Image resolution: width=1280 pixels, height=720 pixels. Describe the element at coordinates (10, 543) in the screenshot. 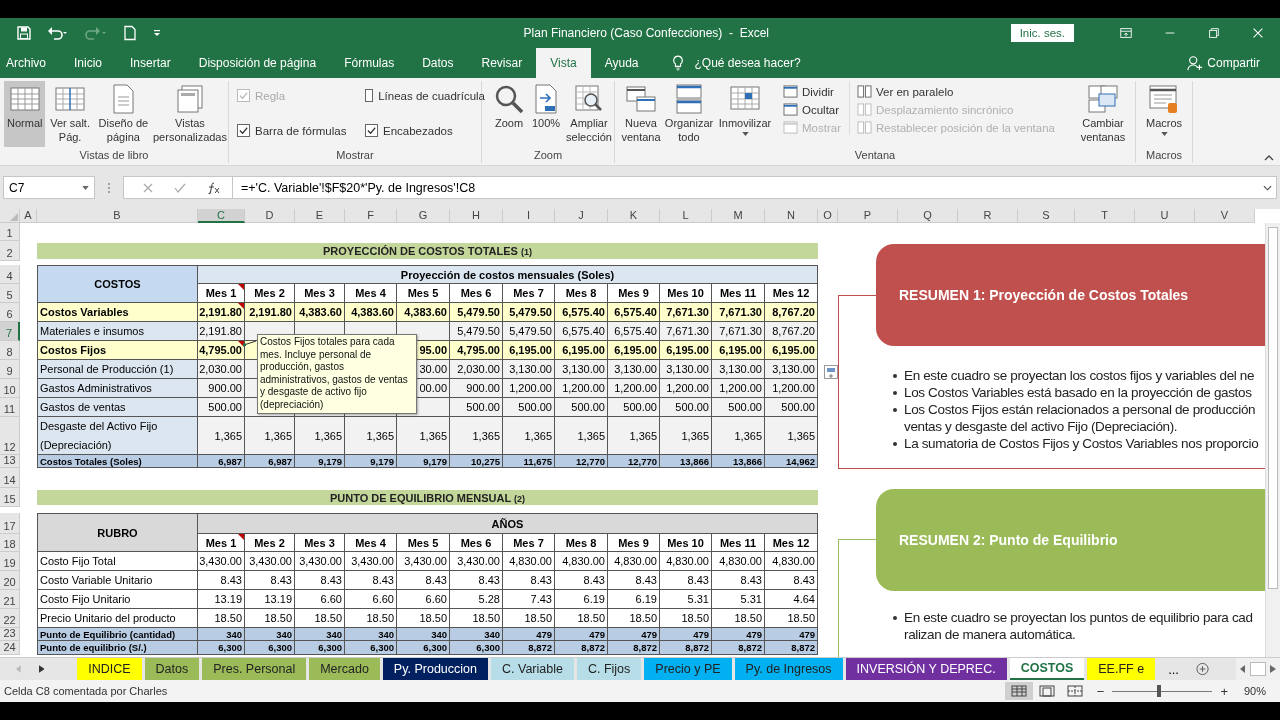

I see `row-header: 18` at that location.